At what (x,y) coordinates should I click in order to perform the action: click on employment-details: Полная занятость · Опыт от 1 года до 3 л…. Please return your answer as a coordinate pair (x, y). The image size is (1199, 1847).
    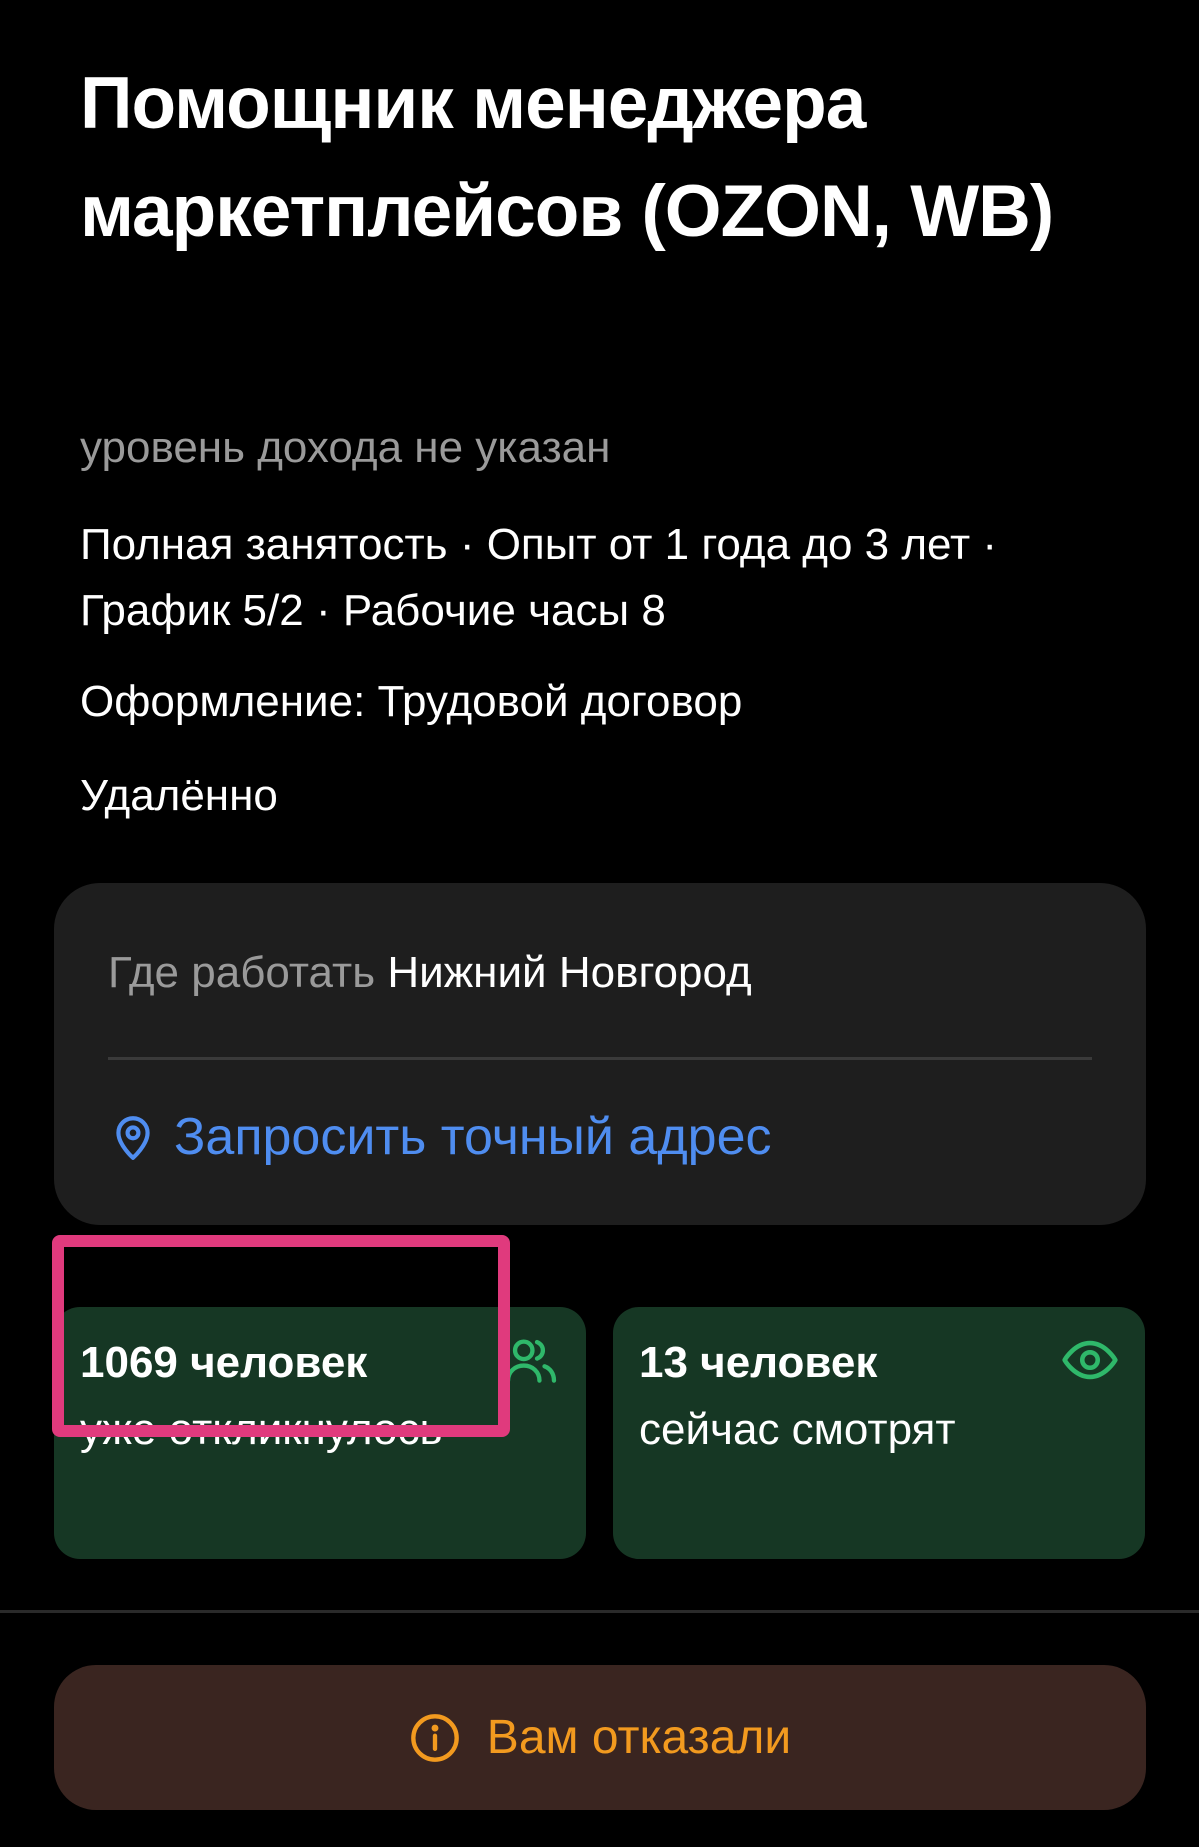
    Looking at the image, I should click on (539, 577).